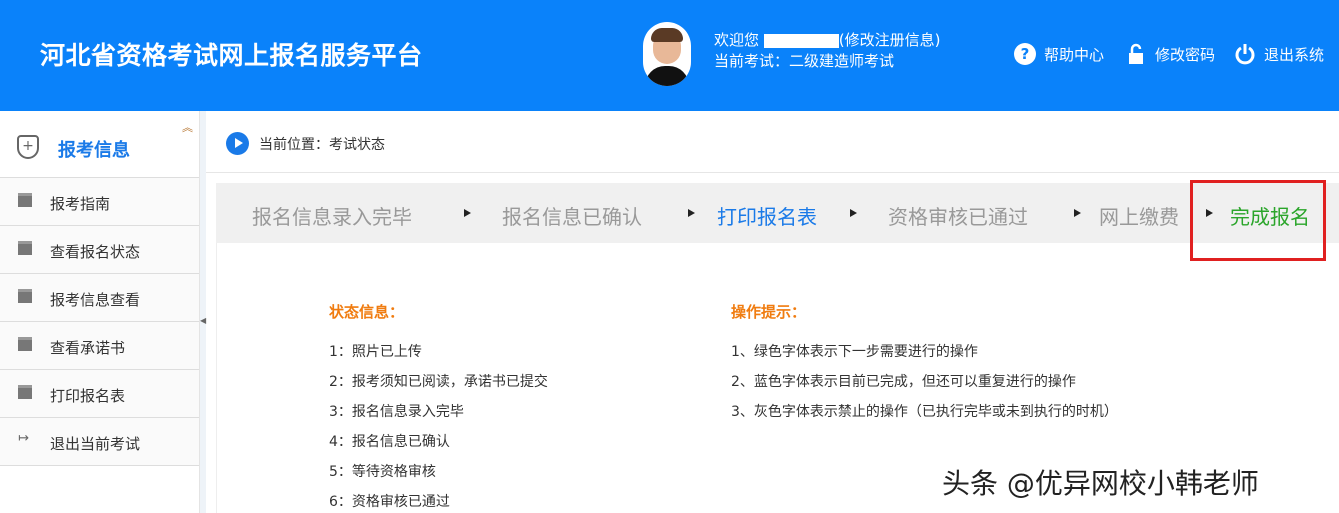 This screenshot has height=513, width=1339. What do you see at coordinates (854, 352) in the screenshot?
I see `tip-item: 1、绿色字体表示下一步需要进行的操作` at bounding box center [854, 352].